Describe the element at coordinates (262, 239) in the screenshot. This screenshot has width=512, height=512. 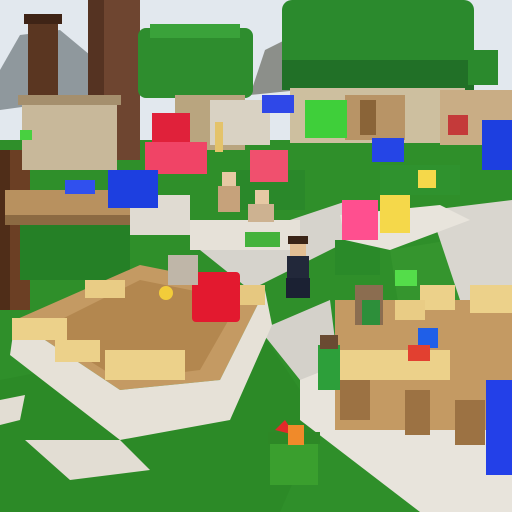
I see `grass-patch-center` at that location.